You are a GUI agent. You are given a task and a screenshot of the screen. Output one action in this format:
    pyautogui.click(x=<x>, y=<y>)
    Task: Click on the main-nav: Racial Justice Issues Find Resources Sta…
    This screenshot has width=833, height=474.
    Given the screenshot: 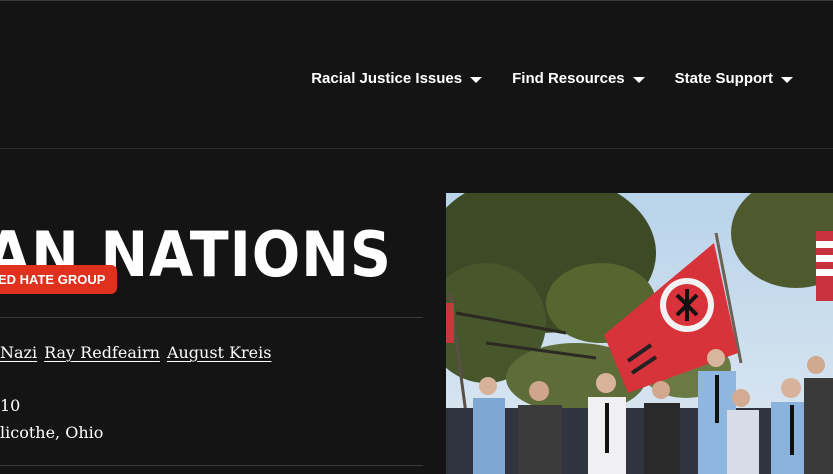 What is the action you would take?
    pyautogui.click(x=552, y=78)
    